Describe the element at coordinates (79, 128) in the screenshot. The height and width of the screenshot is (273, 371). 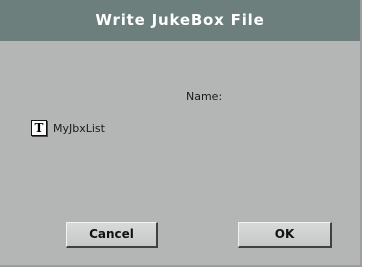
I see `name-field-value: MyJbxList` at that location.